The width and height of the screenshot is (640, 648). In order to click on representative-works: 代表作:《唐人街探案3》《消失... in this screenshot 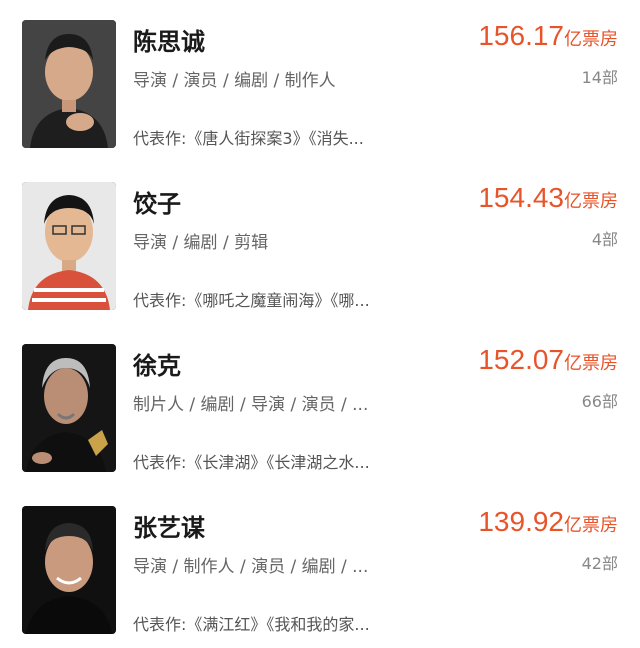, I will do `click(248, 138)`.